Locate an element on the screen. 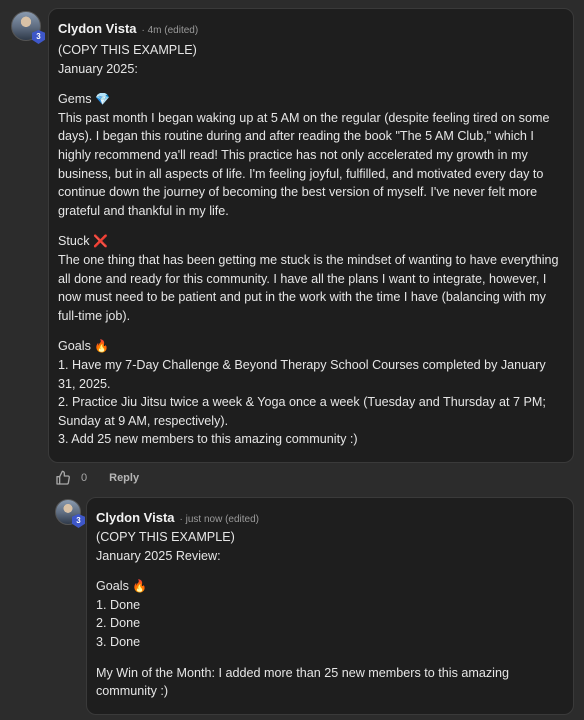  goal-item: 2. Done is located at coordinates (118, 623).